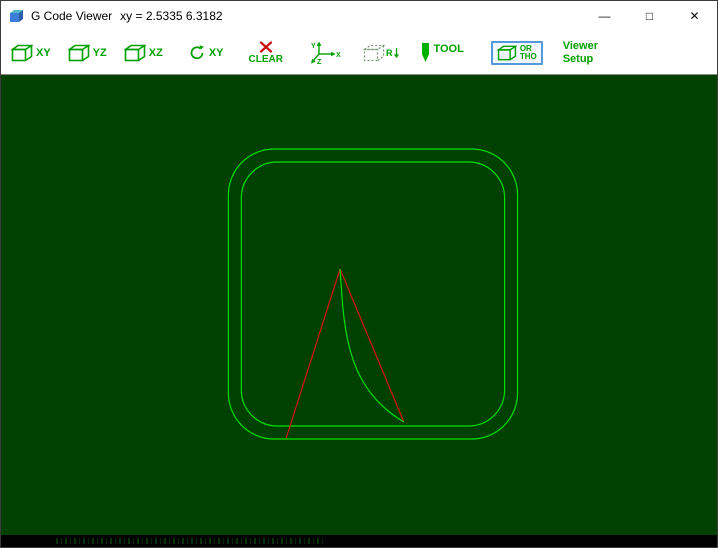 This screenshot has width=718, height=548. What do you see at coordinates (99, 52) in the screenshot?
I see `view-yz-label: YZ` at bounding box center [99, 52].